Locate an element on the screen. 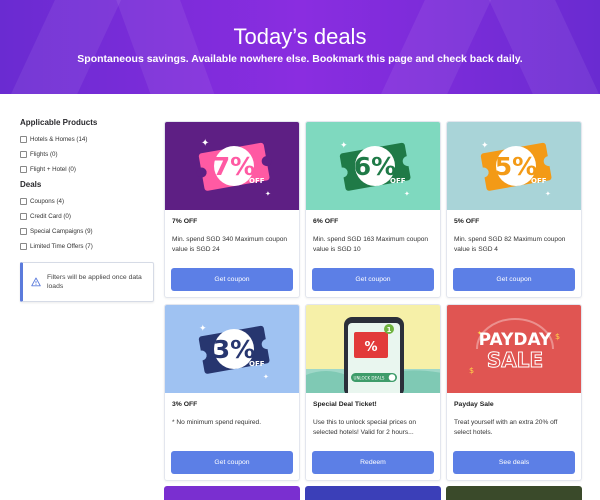 The height and width of the screenshot is (500, 600). coupon-ticket-icon: ✦ ✦ 7% OFF is located at coordinates (232, 166).